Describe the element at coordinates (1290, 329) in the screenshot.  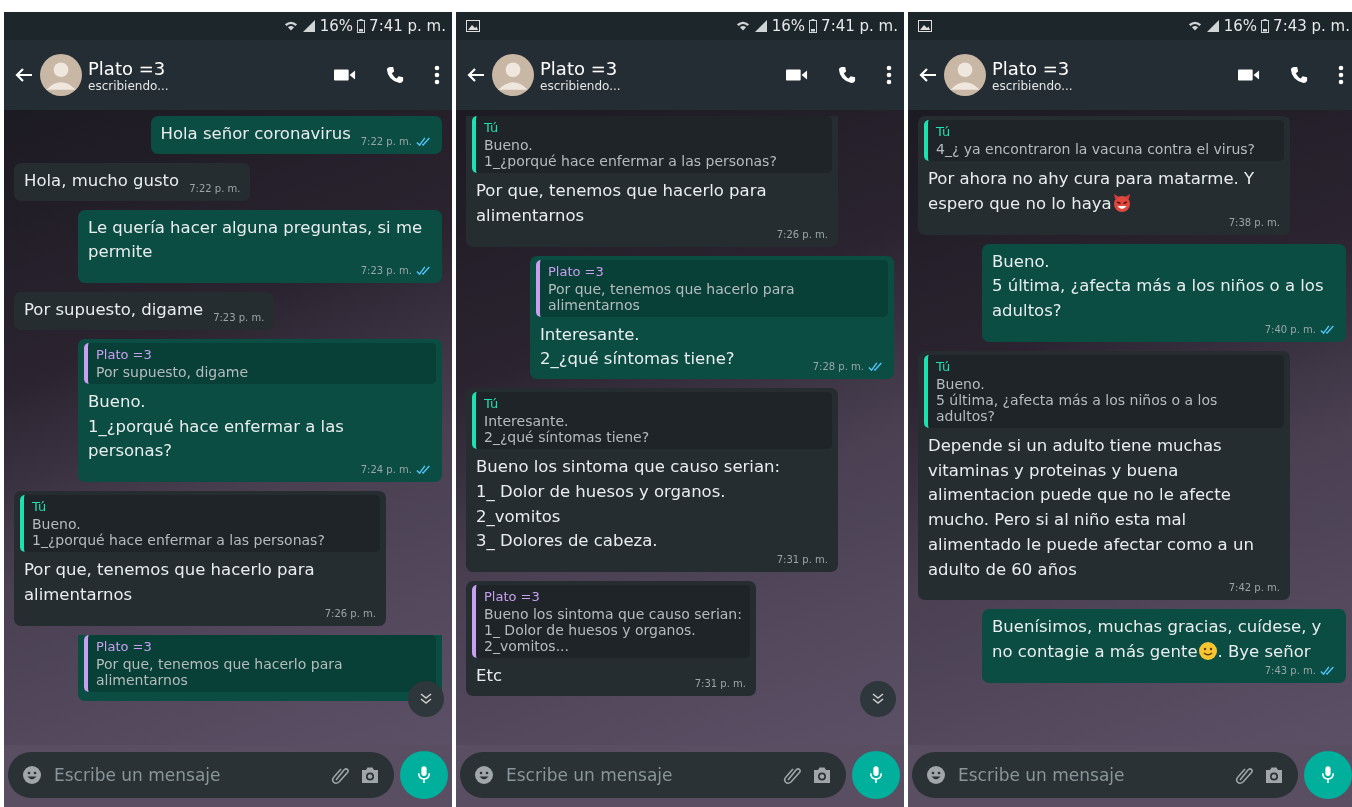
I see `message-time: 7:40 p. m.` at that location.